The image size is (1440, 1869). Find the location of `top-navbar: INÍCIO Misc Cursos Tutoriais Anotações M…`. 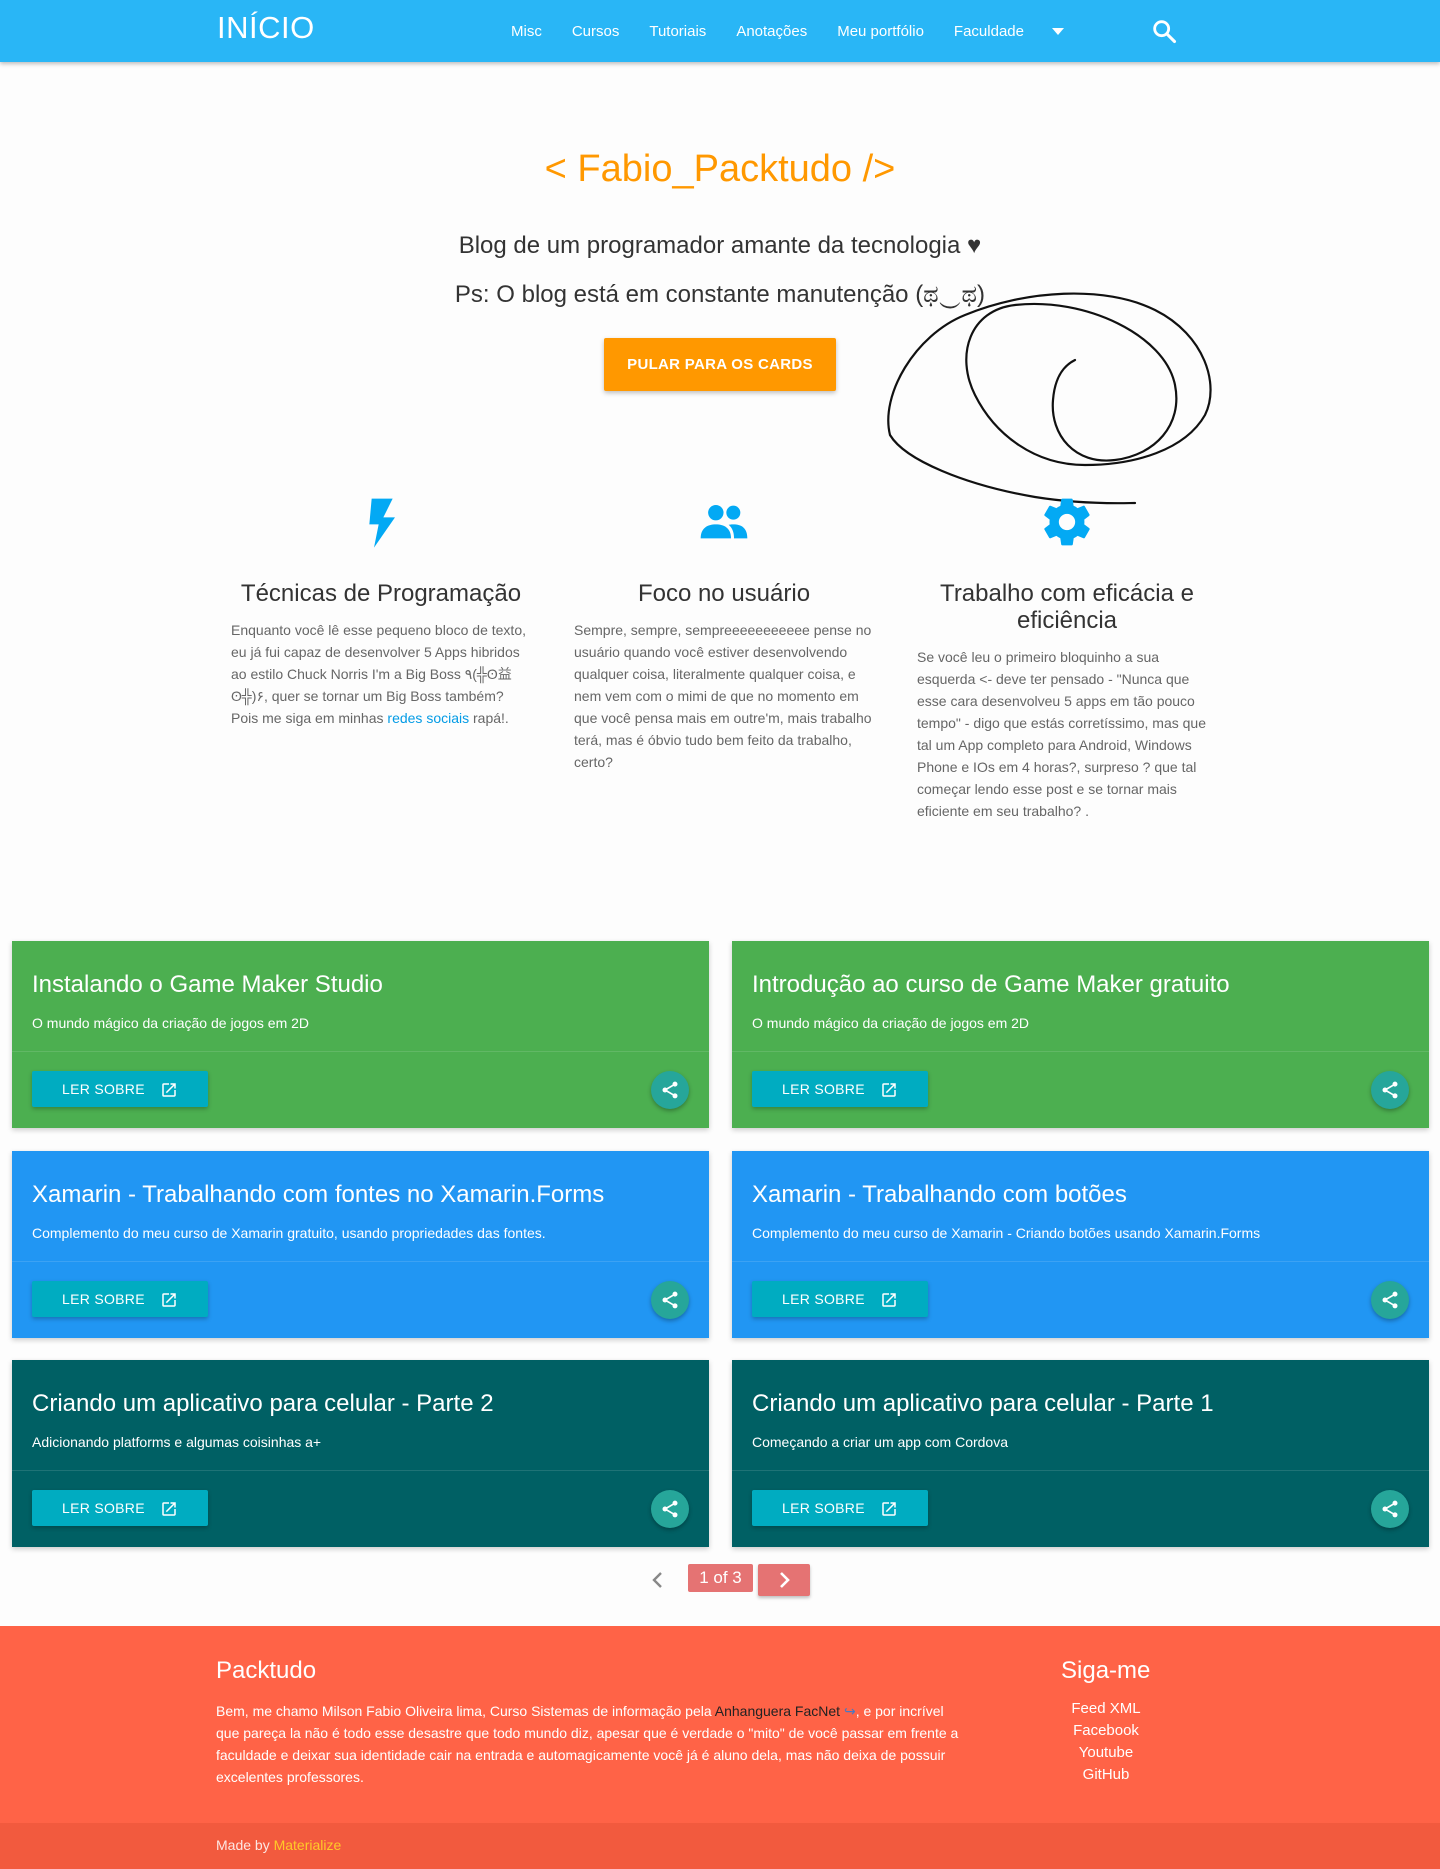

top-navbar: INÍCIO Misc Cursos Tutoriais Anotações M… is located at coordinates (720, 31).